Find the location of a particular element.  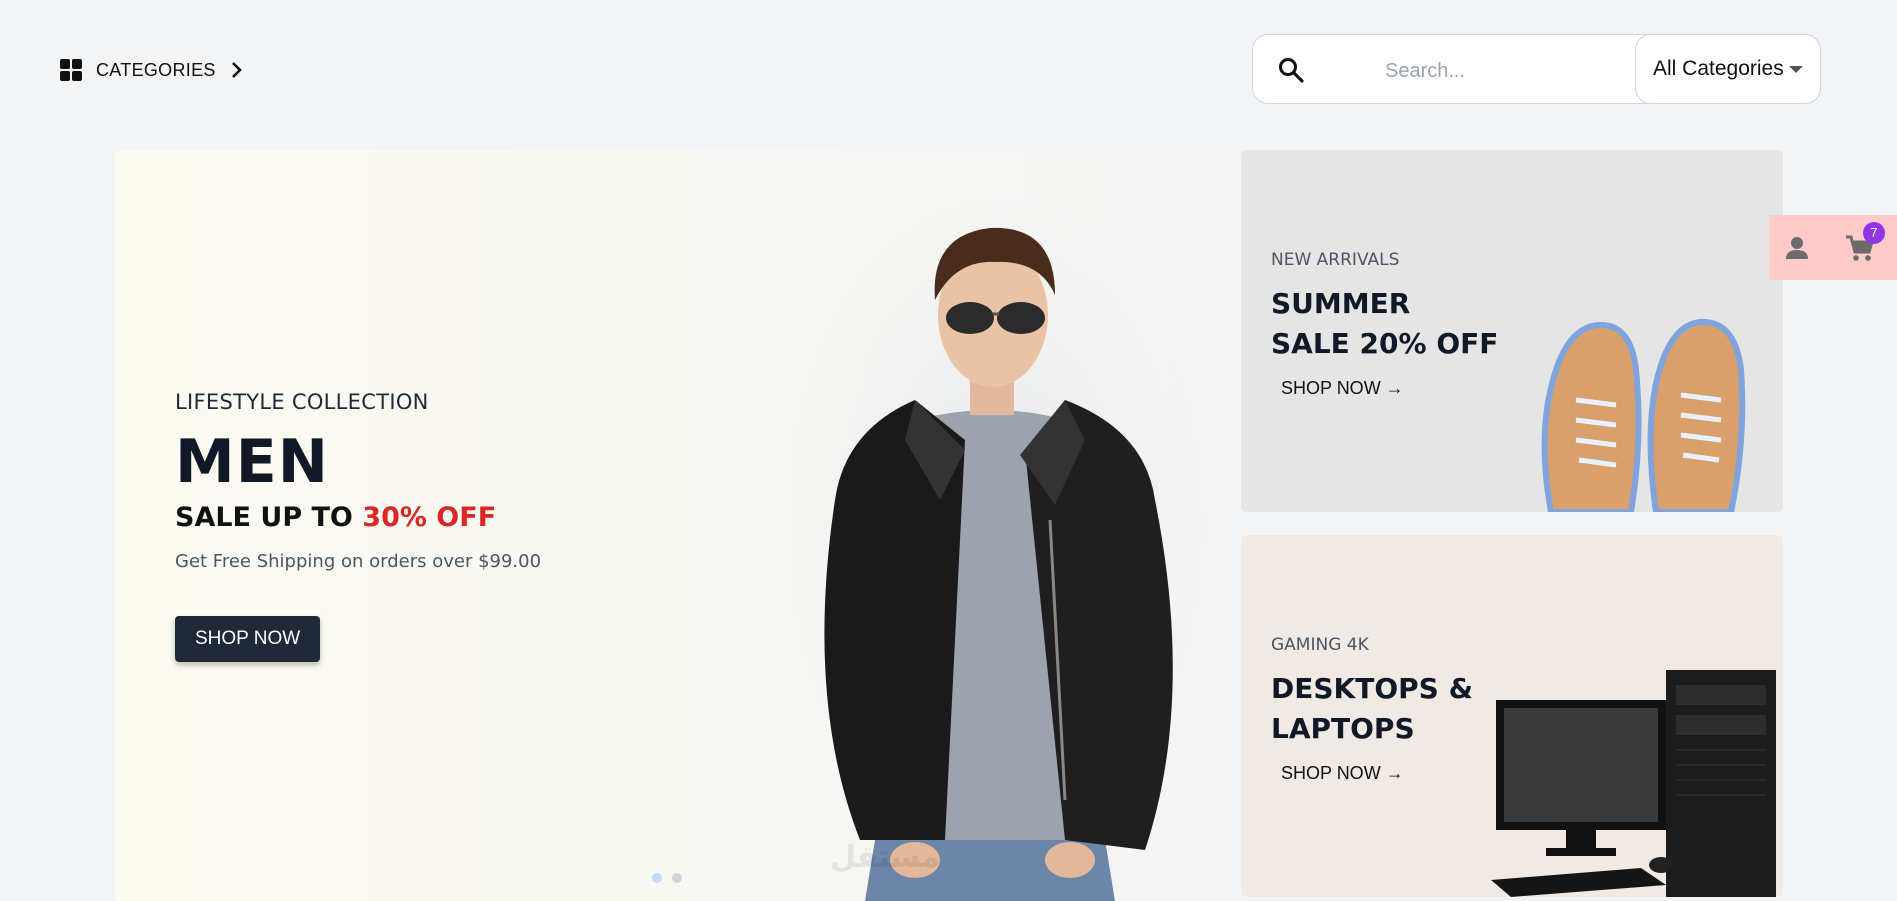

category-select: All Categories is located at coordinates (1728, 69).